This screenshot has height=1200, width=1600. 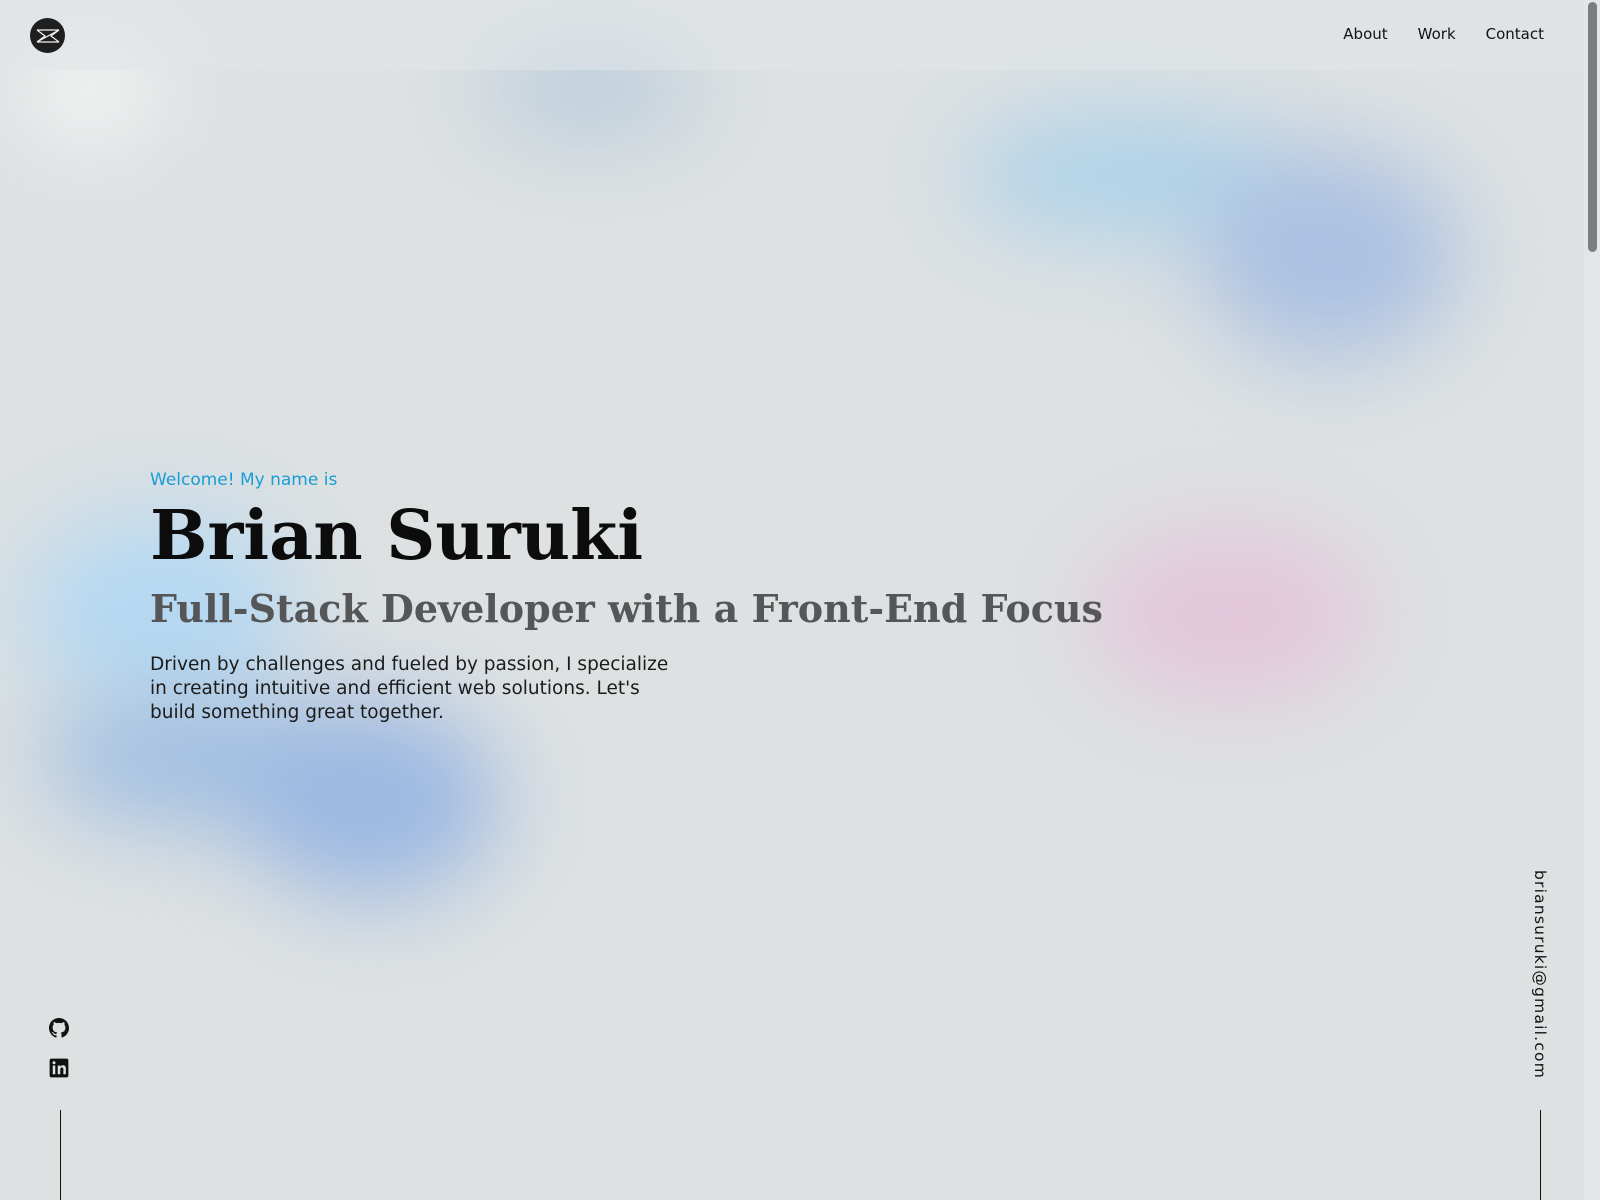 I want to click on logo-icon, so click(x=47, y=35).